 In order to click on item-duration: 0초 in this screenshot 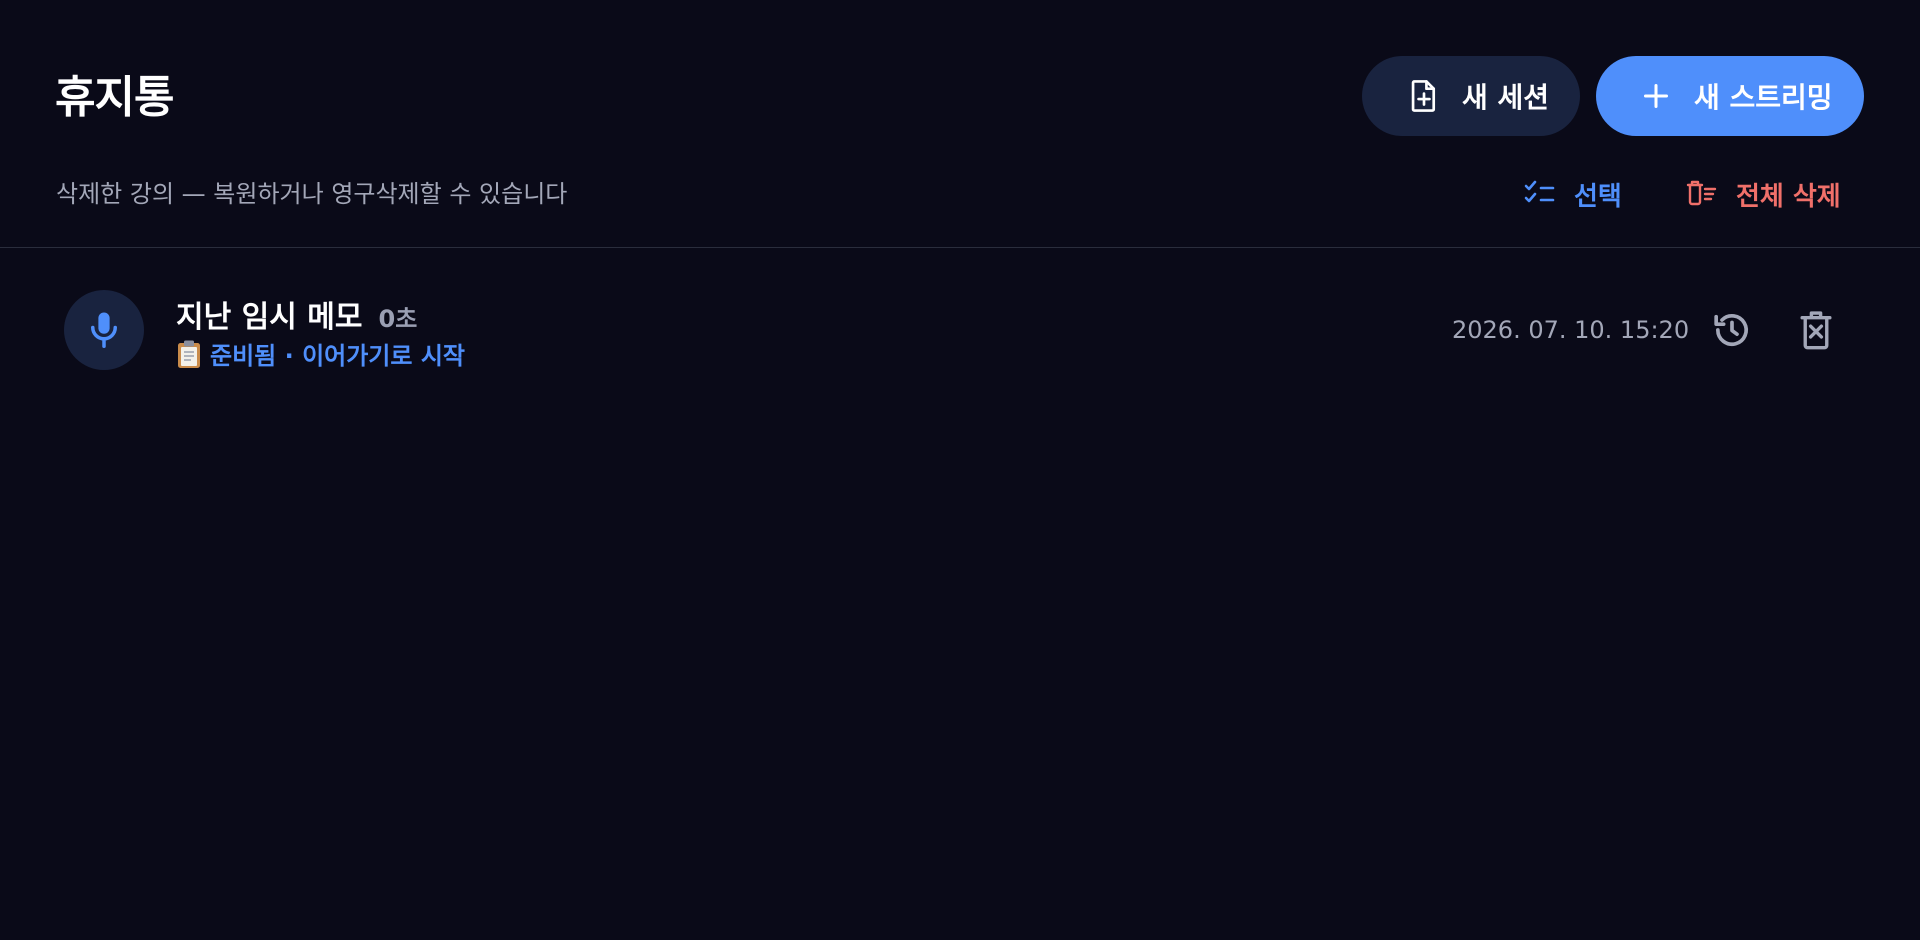, I will do `click(398, 319)`.